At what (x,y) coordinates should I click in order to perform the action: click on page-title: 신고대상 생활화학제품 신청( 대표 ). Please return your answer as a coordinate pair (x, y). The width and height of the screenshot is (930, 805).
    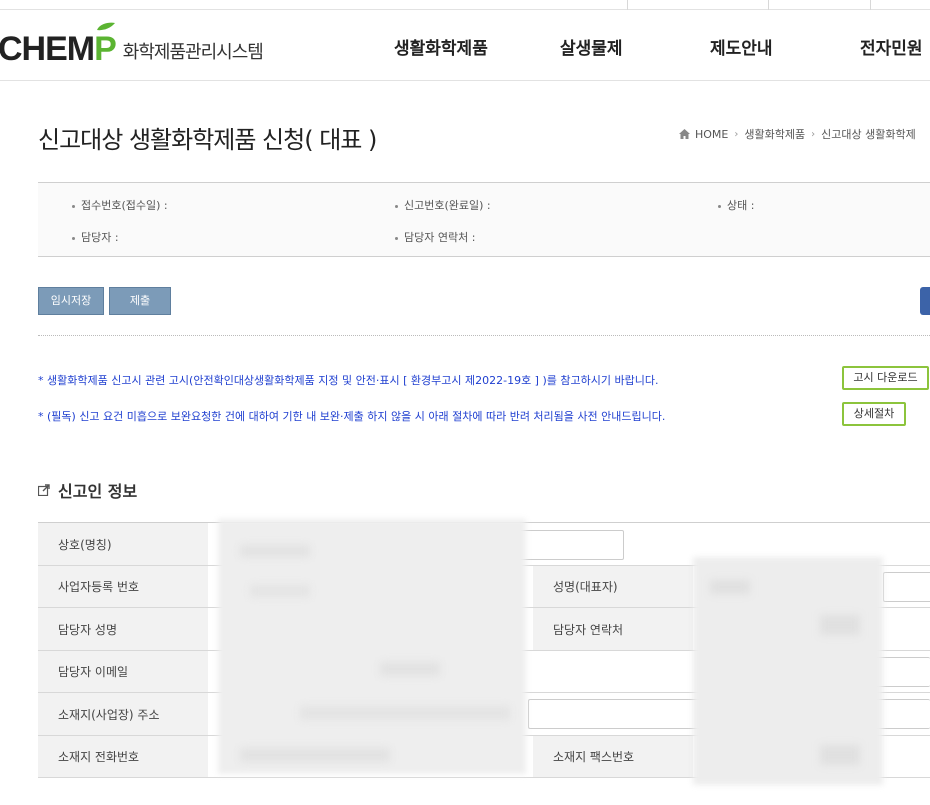
    Looking at the image, I should click on (207, 140).